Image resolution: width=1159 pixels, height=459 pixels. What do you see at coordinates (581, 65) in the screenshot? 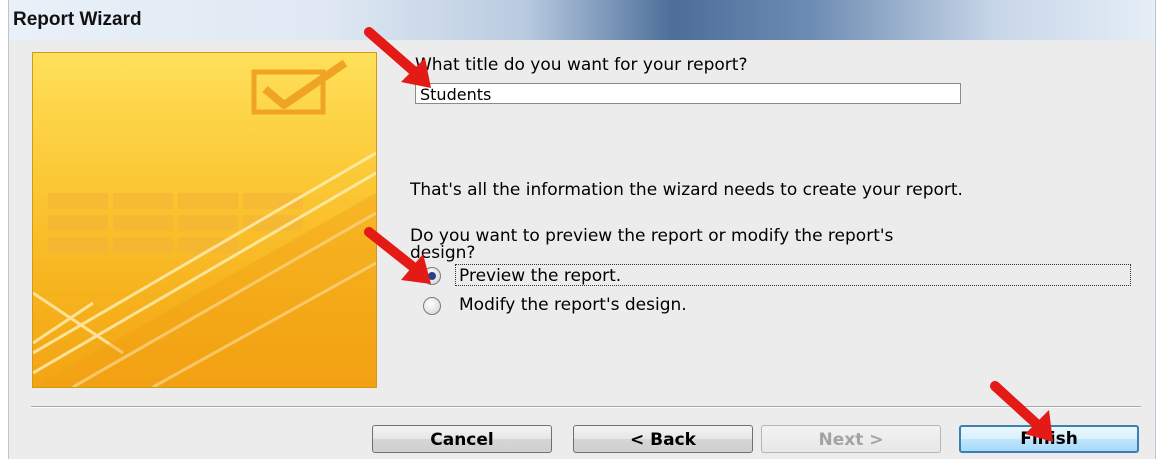
I see `title-prompt-label: What title do you want for your report?` at bounding box center [581, 65].